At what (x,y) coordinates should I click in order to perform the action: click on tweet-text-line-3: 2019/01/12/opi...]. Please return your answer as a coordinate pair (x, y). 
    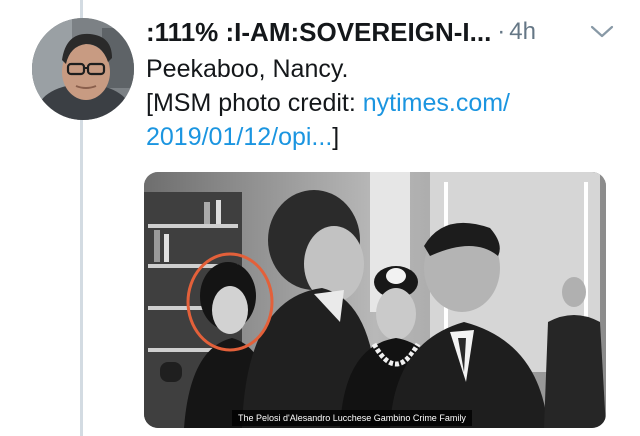
    Looking at the image, I should click on (376, 137).